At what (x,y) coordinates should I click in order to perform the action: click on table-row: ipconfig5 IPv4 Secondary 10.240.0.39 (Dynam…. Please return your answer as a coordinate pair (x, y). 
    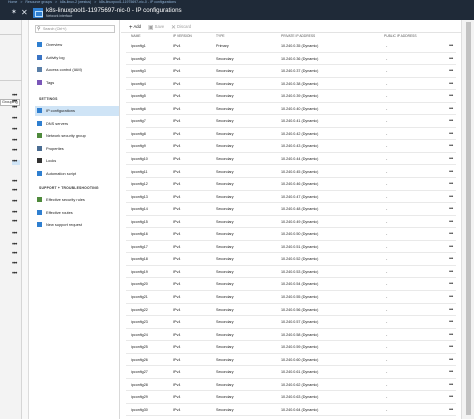
    Looking at the image, I should click on (291, 96).